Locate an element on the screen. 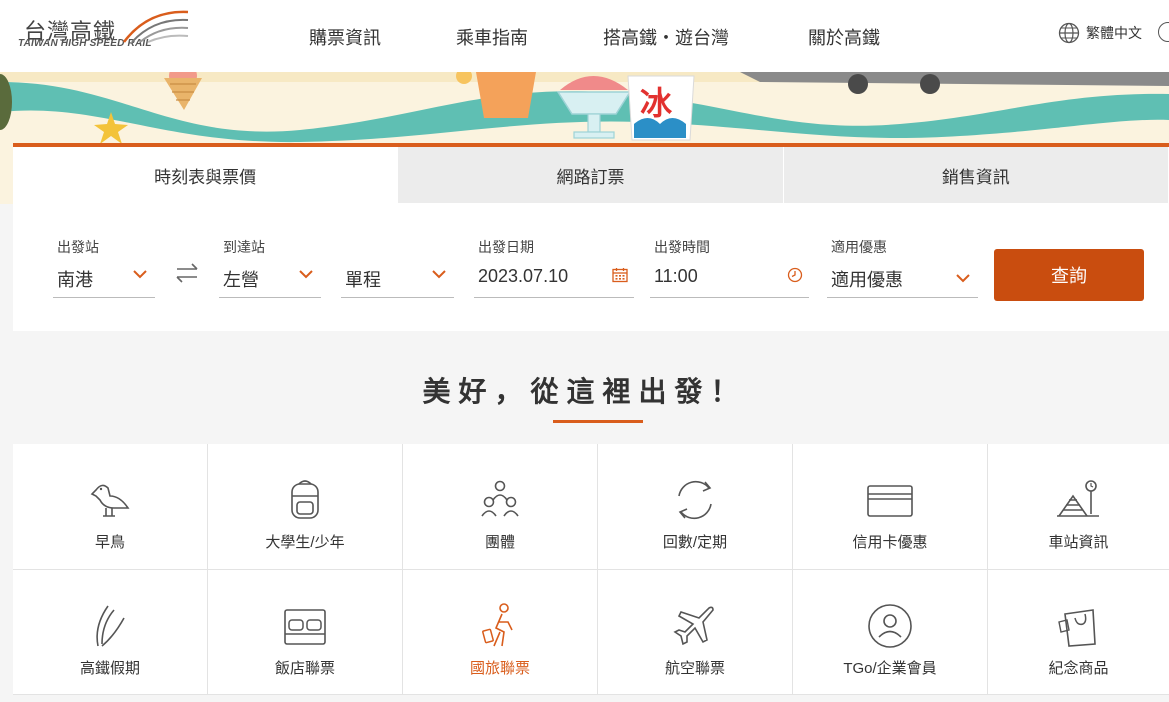 This screenshot has height=702, width=1169. origin-label: 出發站 is located at coordinates (78, 247).